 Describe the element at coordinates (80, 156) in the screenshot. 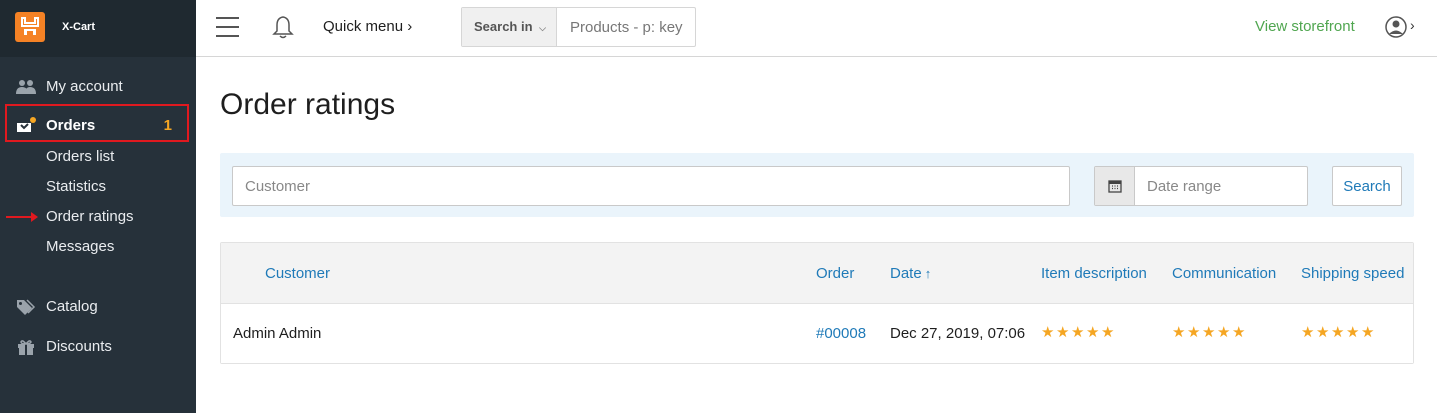

I see `sidebar-subitem-orders-list: Orders list` at that location.